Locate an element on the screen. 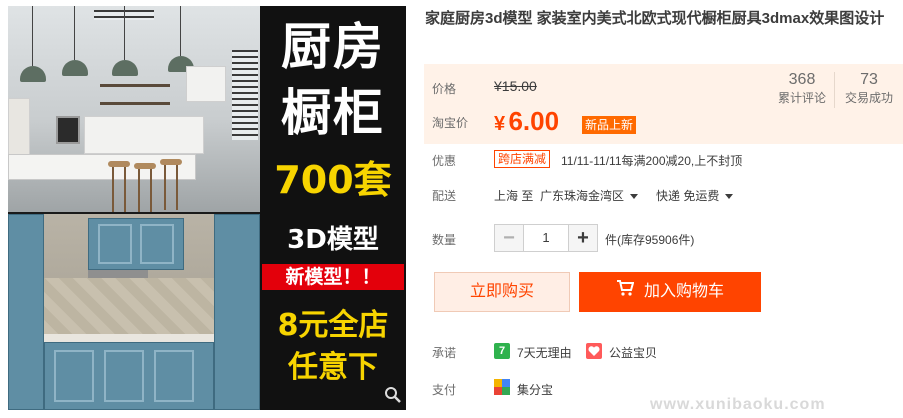  ship-method-select: 快递 免运费 is located at coordinates (695, 195).